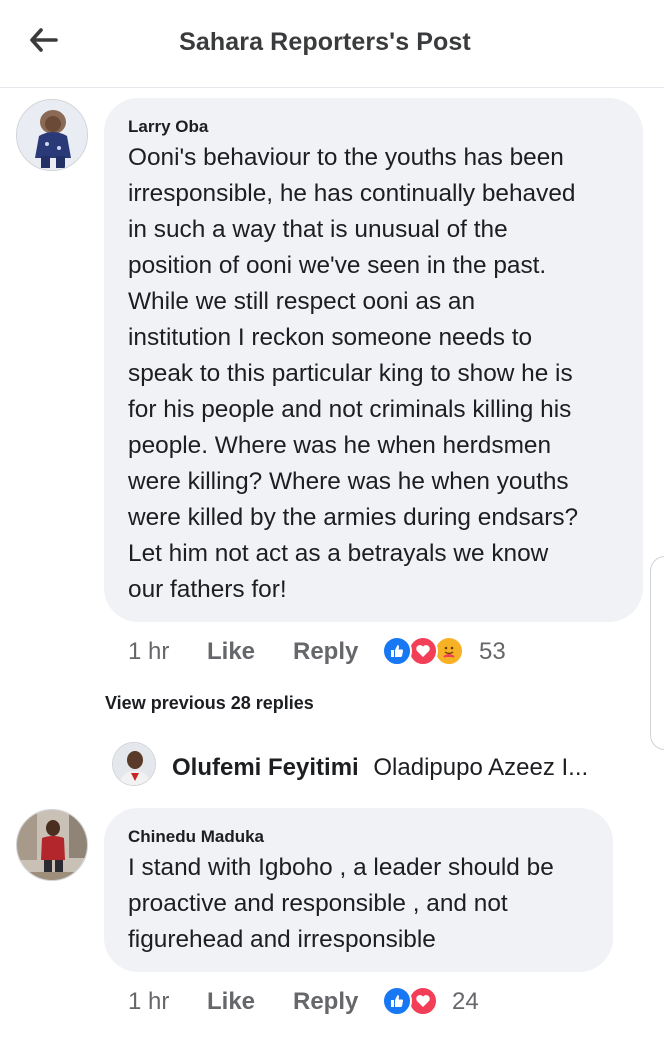 The width and height of the screenshot is (664, 1040). What do you see at coordinates (492, 652) in the screenshot?
I see `reaction-count: 53` at bounding box center [492, 652].